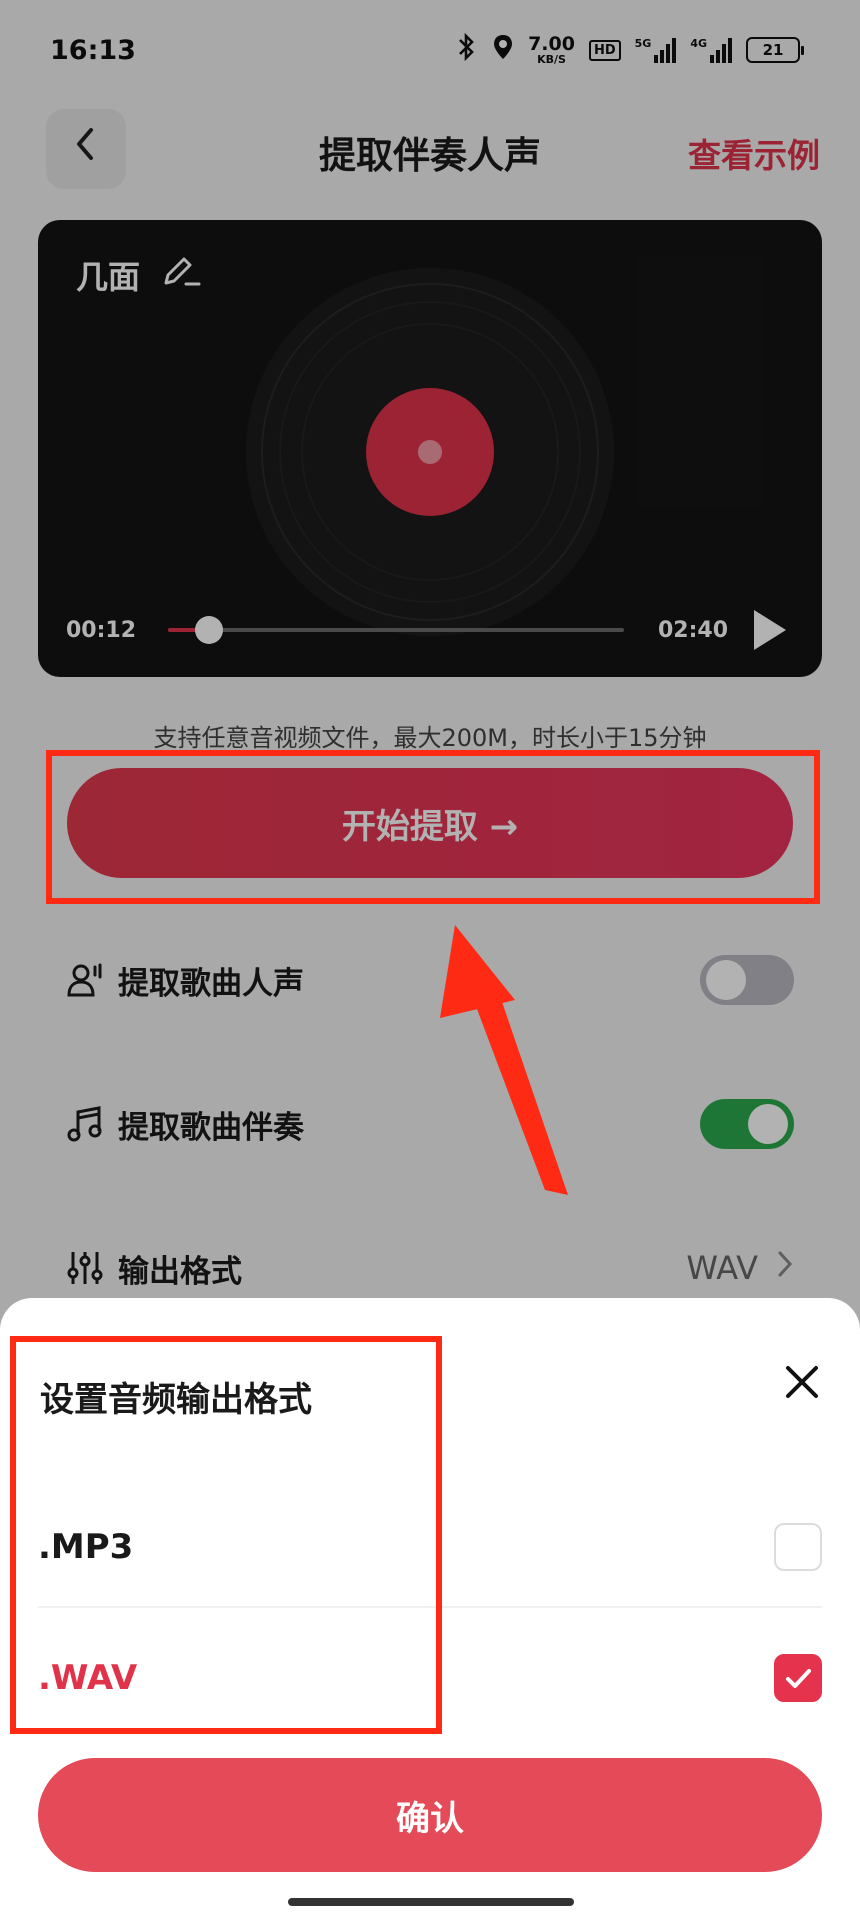 The height and width of the screenshot is (1920, 860). What do you see at coordinates (431, 1902) in the screenshot?
I see `home-indicator` at bounding box center [431, 1902].